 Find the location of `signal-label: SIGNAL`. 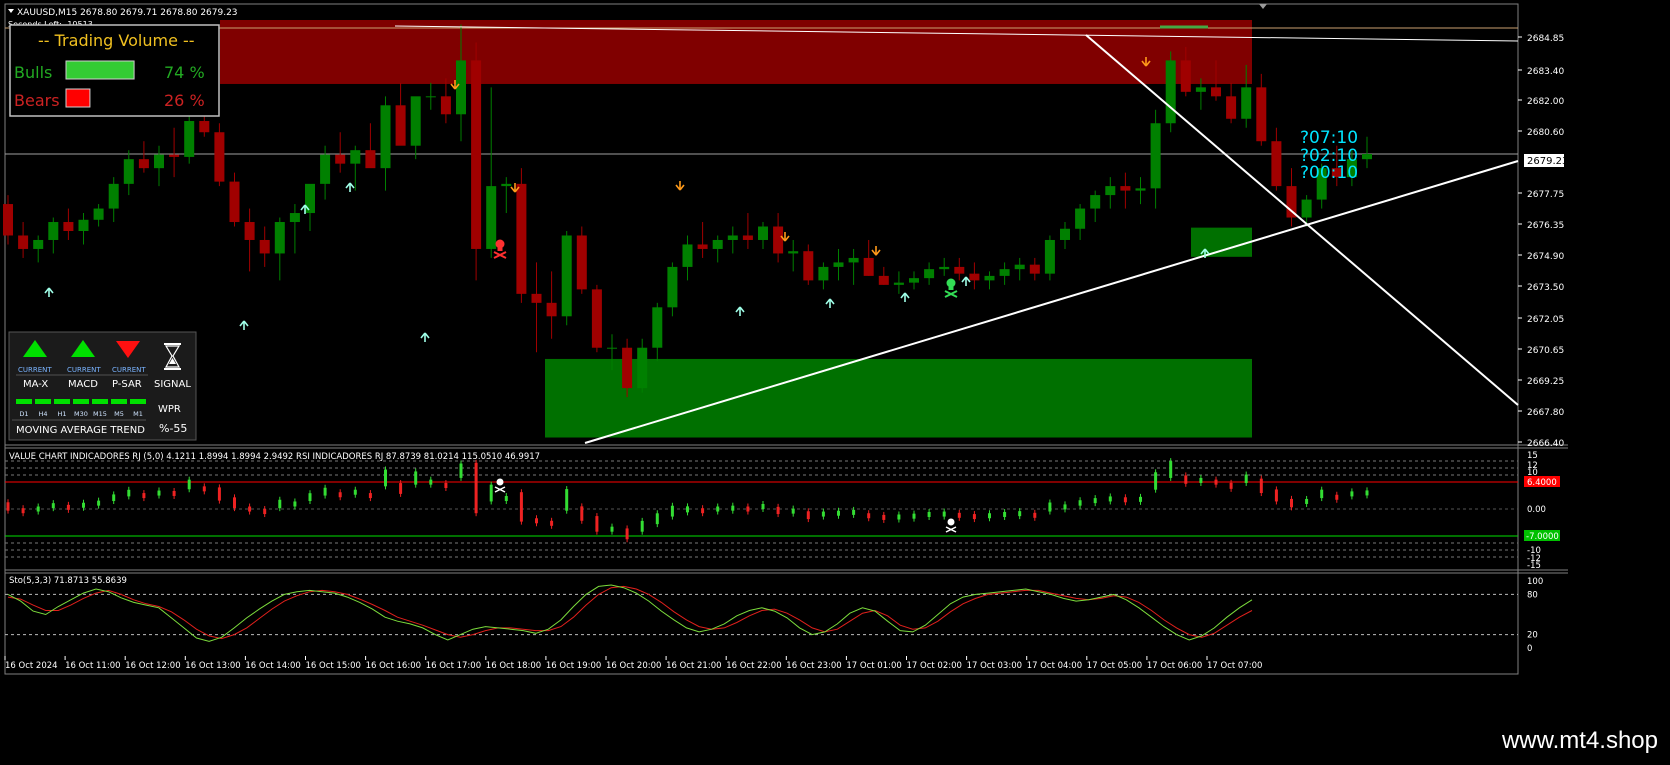

signal-label: SIGNAL is located at coordinates (172, 384).